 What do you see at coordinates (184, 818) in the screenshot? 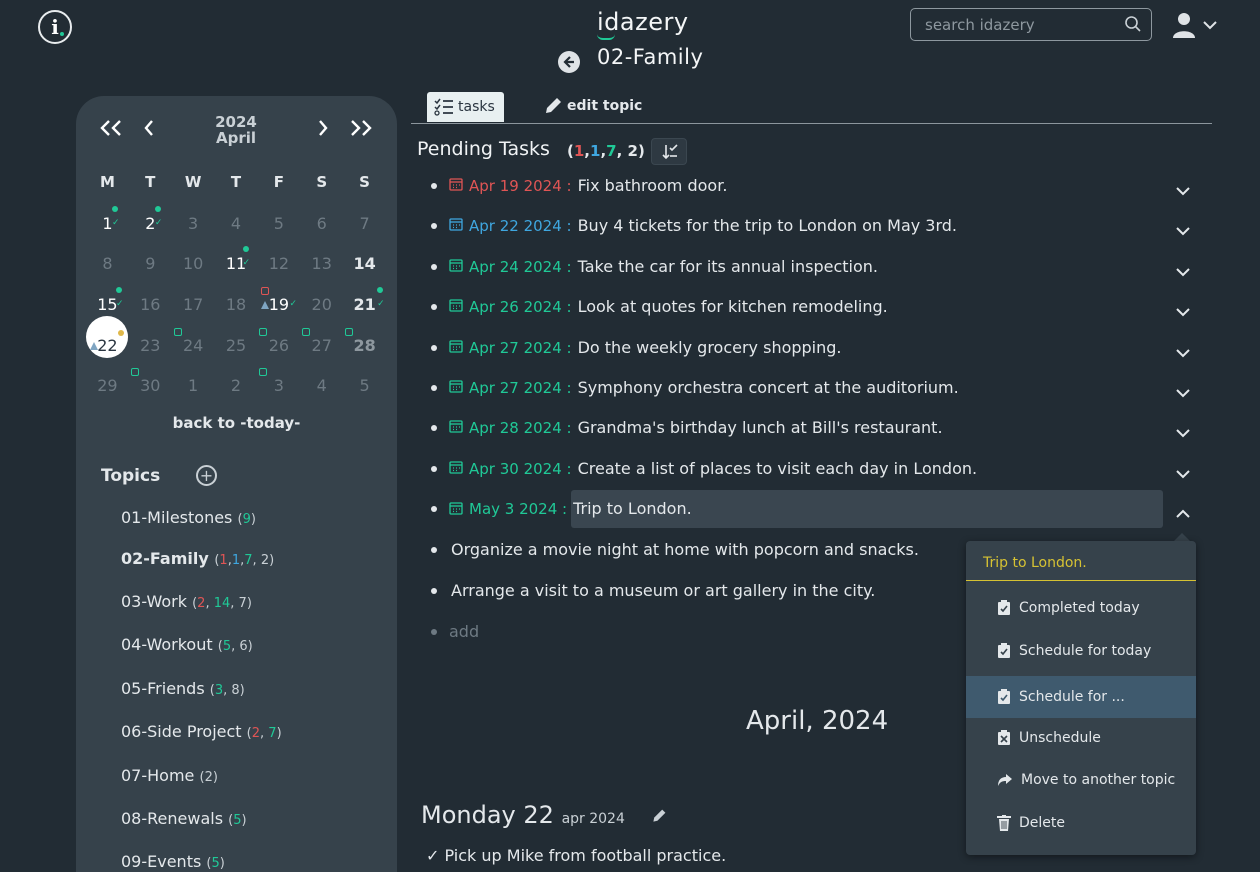
I see `topic-item: 08-Renewals (5)` at bounding box center [184, 818].